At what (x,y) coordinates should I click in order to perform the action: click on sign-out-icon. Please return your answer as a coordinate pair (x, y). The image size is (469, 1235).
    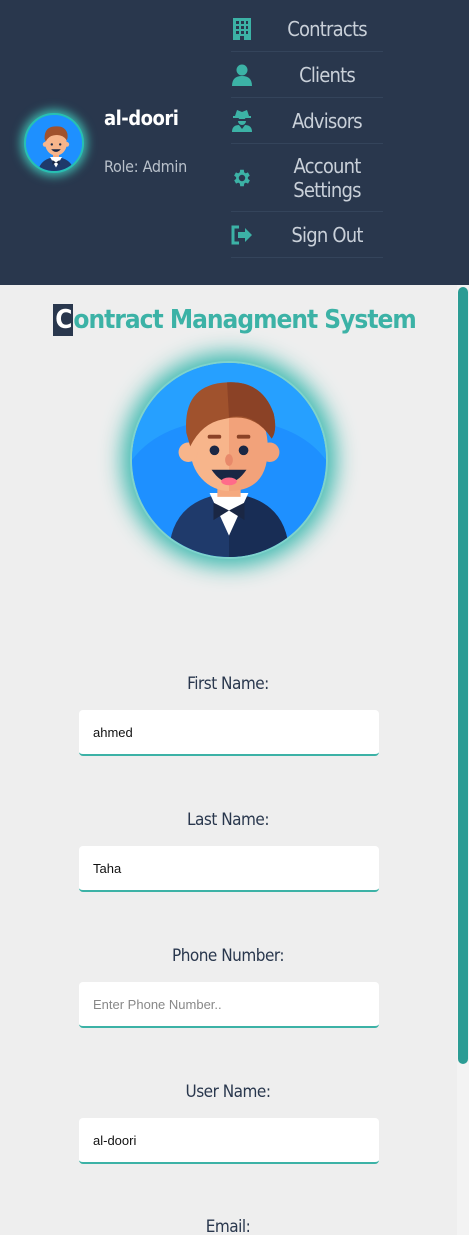
    Looking at the image, I should click on (242, 235).